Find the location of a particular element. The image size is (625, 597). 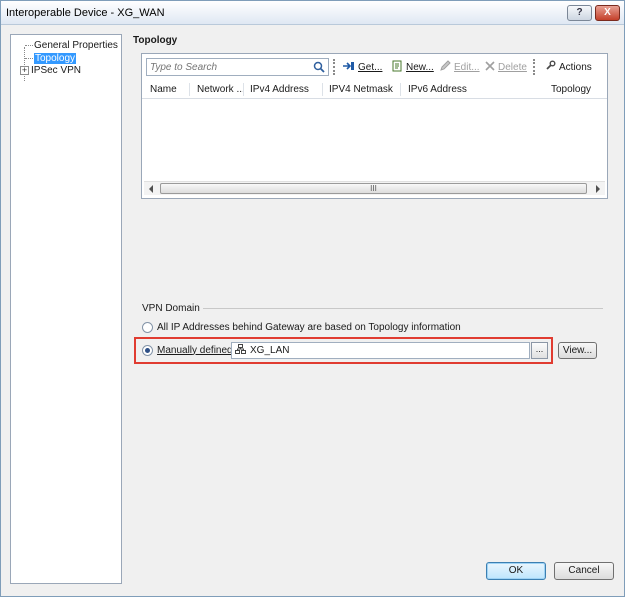

column-header: IPv4 Address is located at coordinates (279, 89).